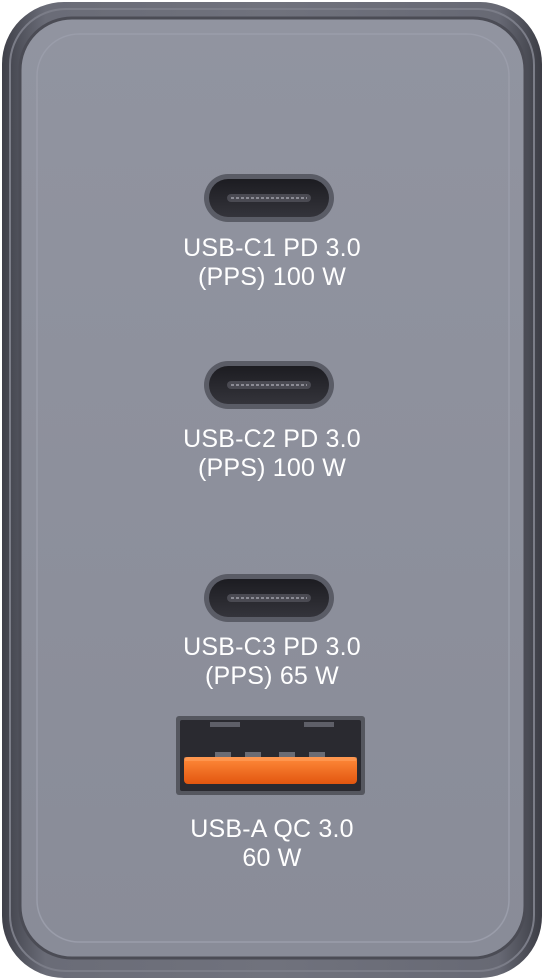  Describe the element at coordinates (272, 676) in the screenshot. I see `usb-c3-label-line2: (PPS) 65 W` at that location.